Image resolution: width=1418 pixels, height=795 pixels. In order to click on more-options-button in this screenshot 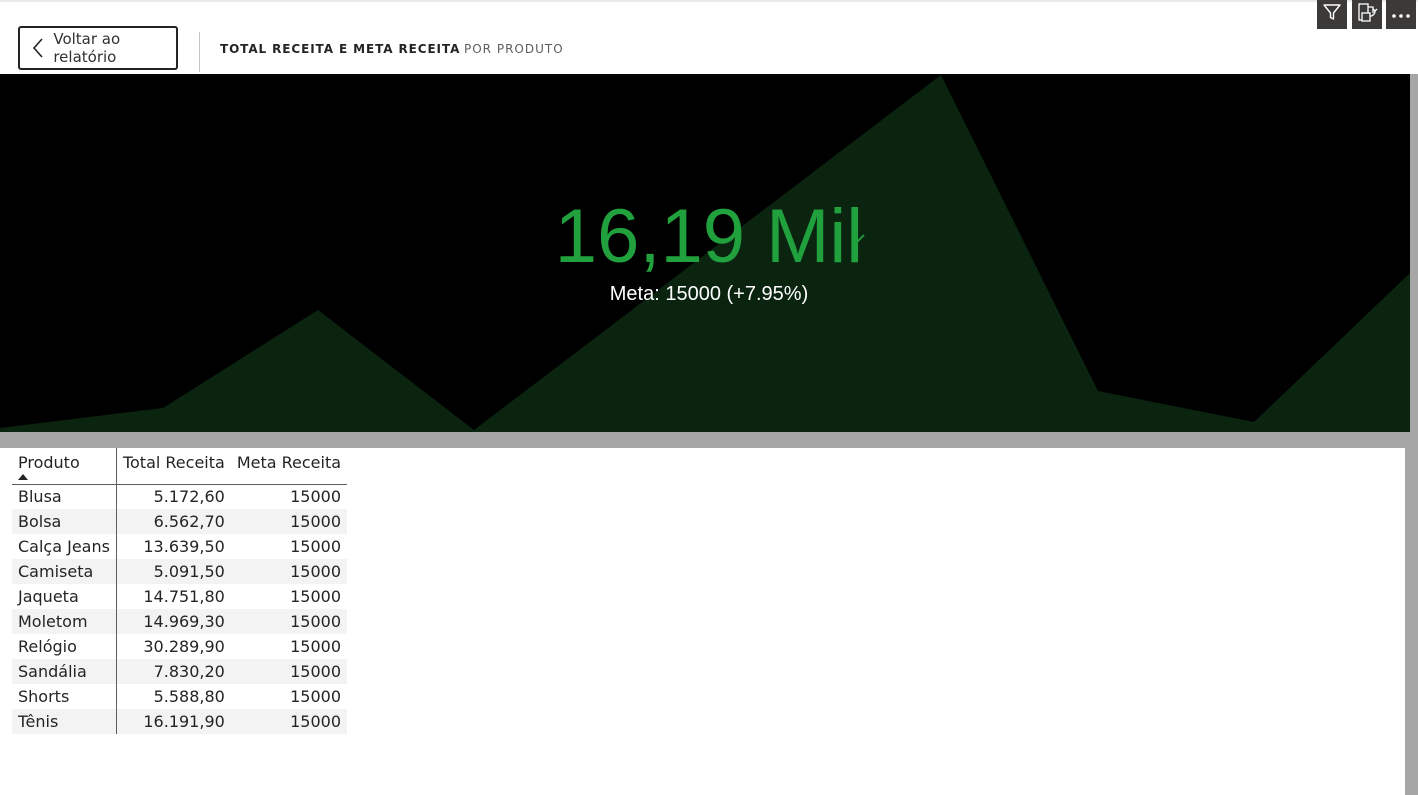, I will do `click(1401, 14)`.